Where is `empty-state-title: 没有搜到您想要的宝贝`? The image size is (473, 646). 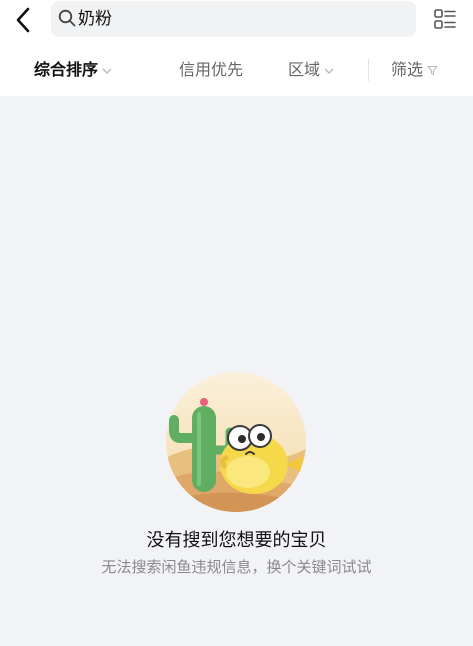
empty-state-title: 没有搜到您想要的宝贝 is located at coordinates (236, 540).